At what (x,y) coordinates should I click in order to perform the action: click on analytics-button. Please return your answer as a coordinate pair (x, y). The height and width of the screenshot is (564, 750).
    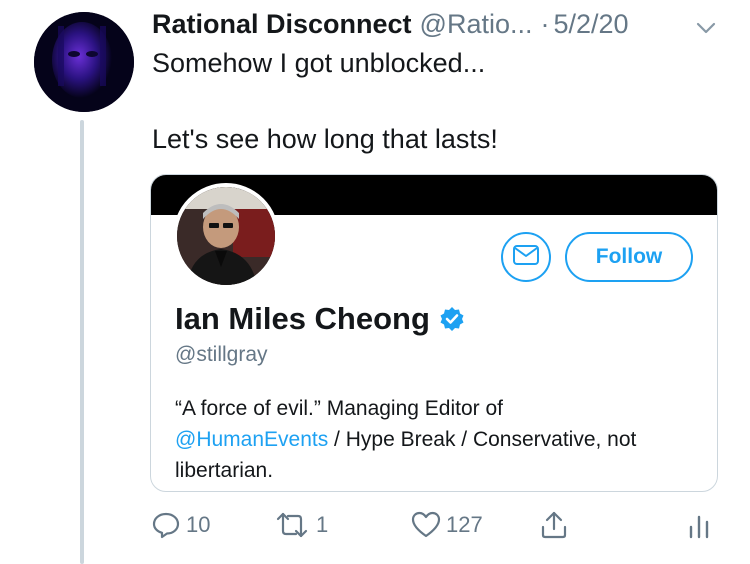
    Looking at the image, I should click on (699, 525).